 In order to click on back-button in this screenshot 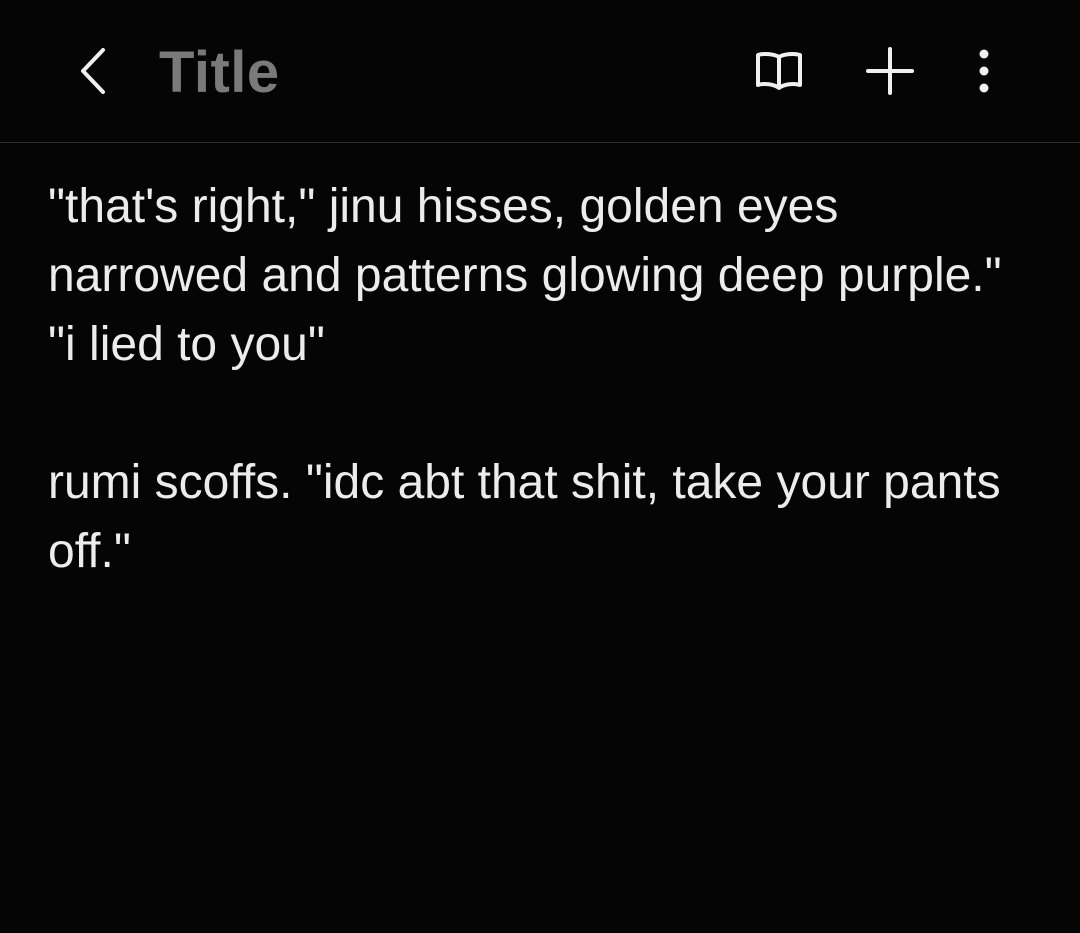, I will do `click(93, 71)`.